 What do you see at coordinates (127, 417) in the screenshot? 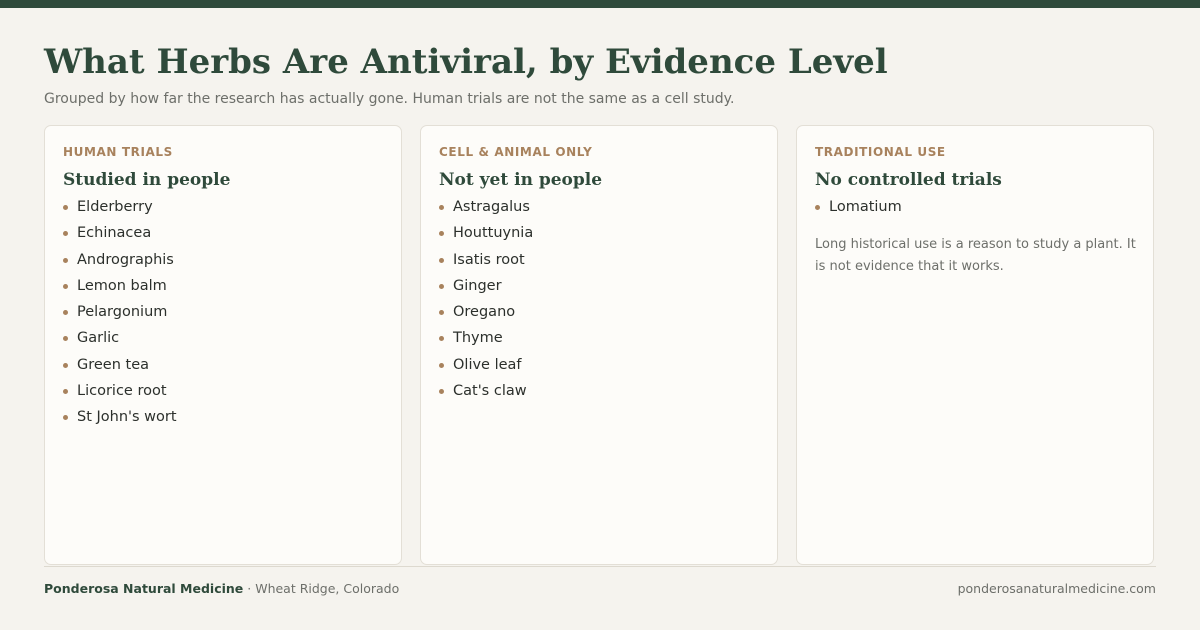
I see `herb-name: St John's wort` at bounding box center [127, 417].